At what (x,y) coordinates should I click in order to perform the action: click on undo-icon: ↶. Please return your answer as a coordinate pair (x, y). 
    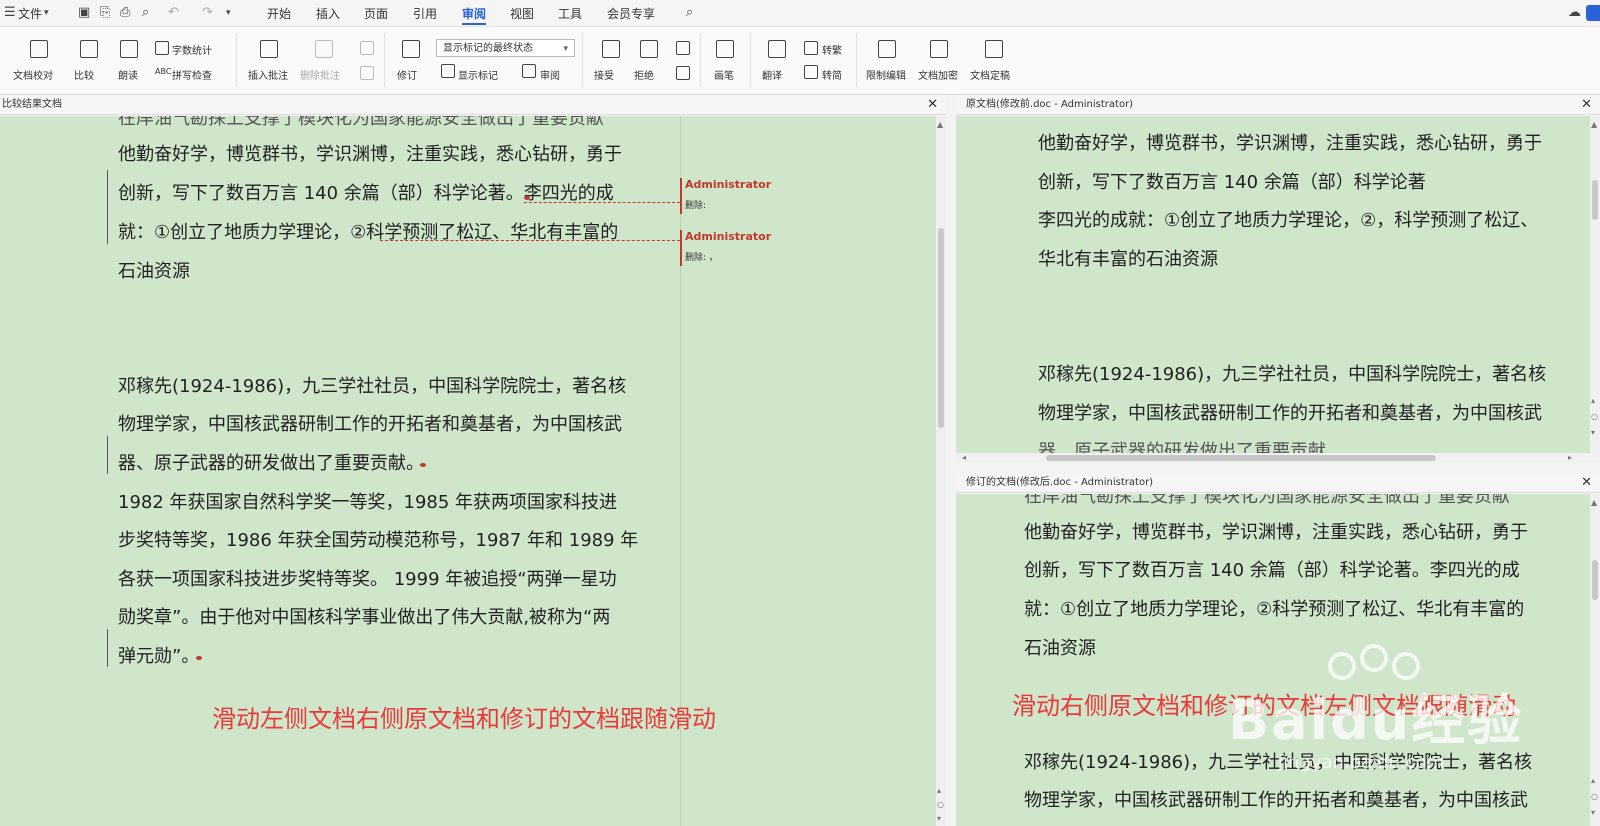
    Looking at the image, I should click on (173, 12).